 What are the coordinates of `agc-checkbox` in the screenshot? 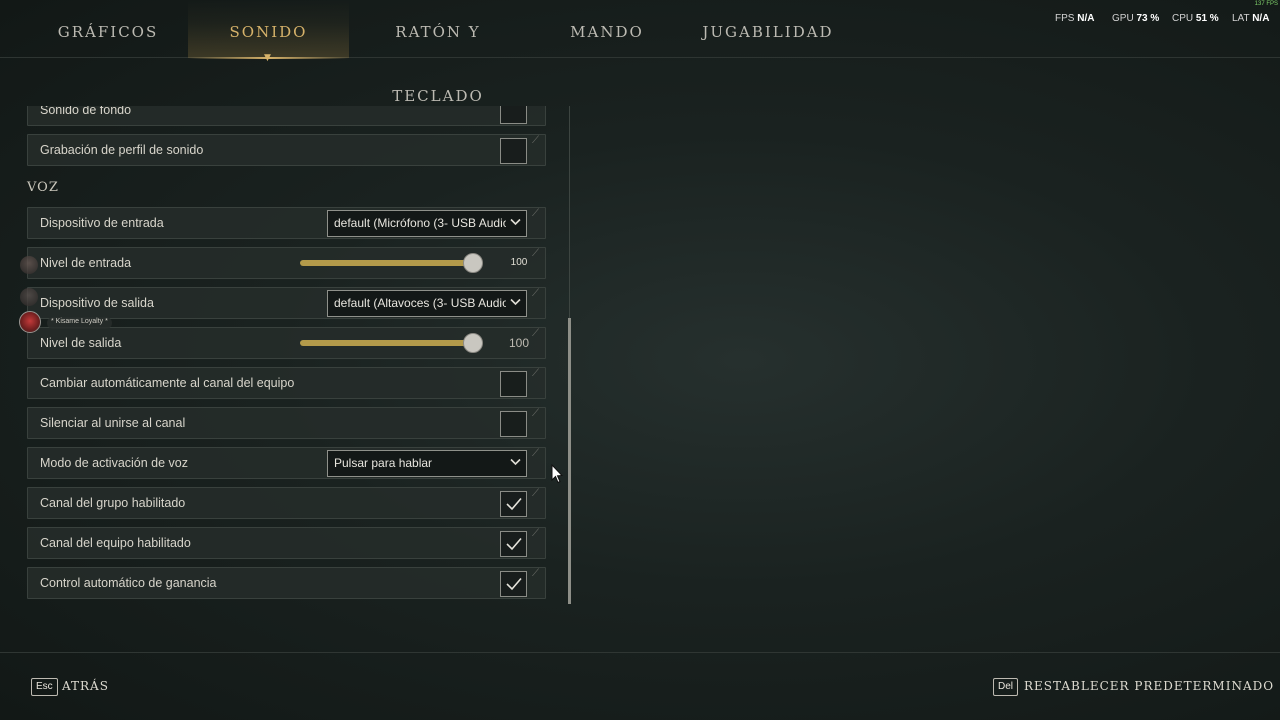 It's located at (513, 584).